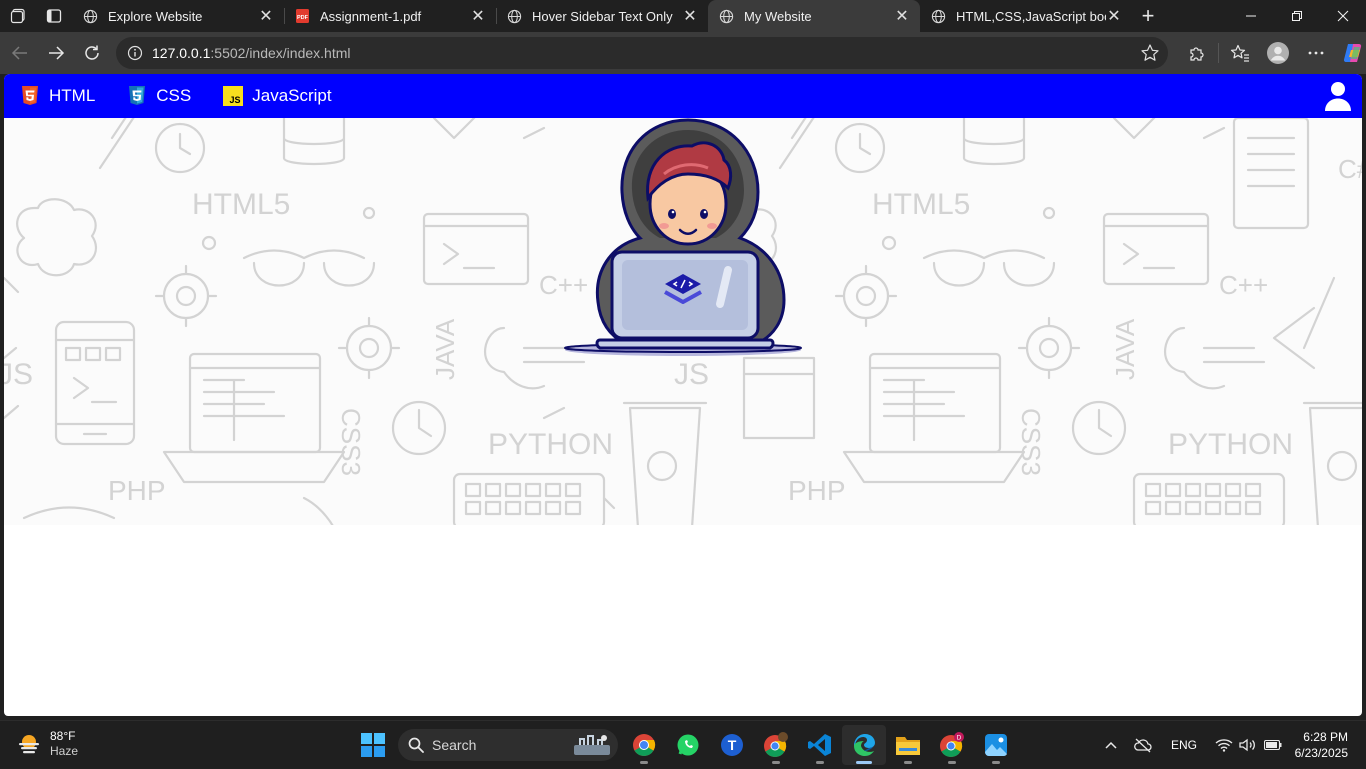 The image size is (1366, 769). I want to click on weather-widget: 88°F Haze, so click(47, 744).